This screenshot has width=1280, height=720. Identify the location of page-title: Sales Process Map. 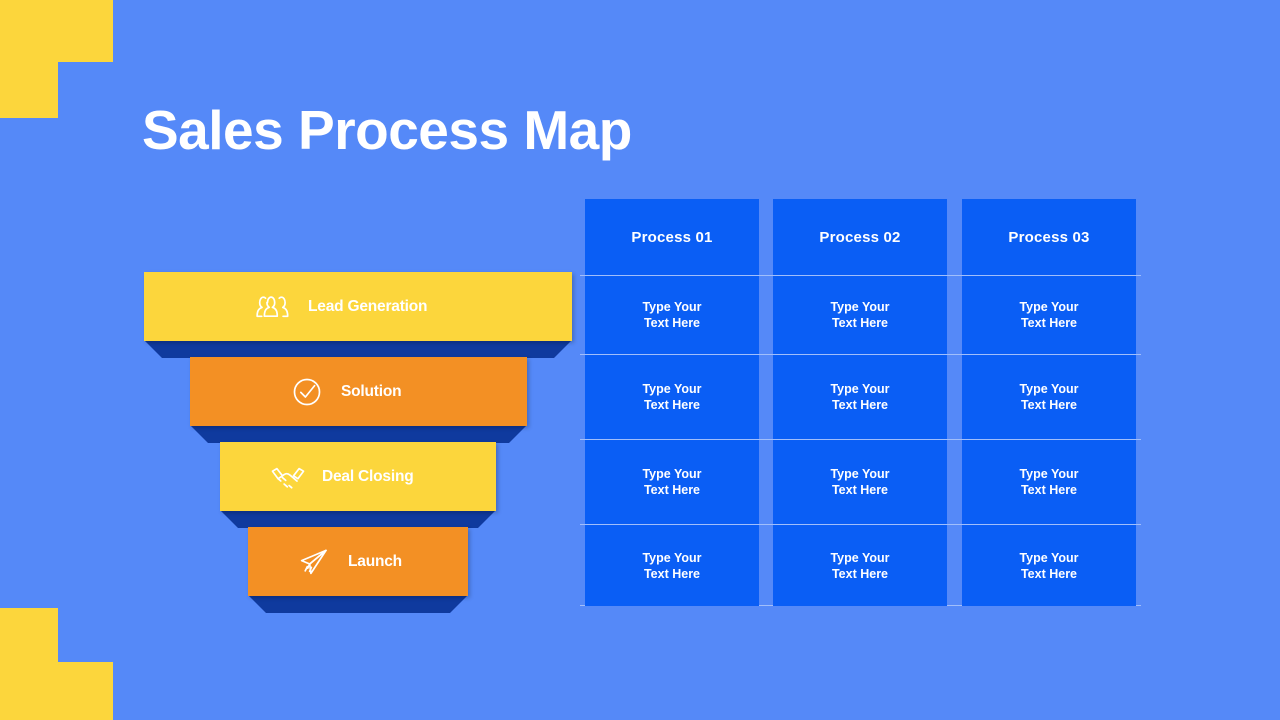
(387, 130).